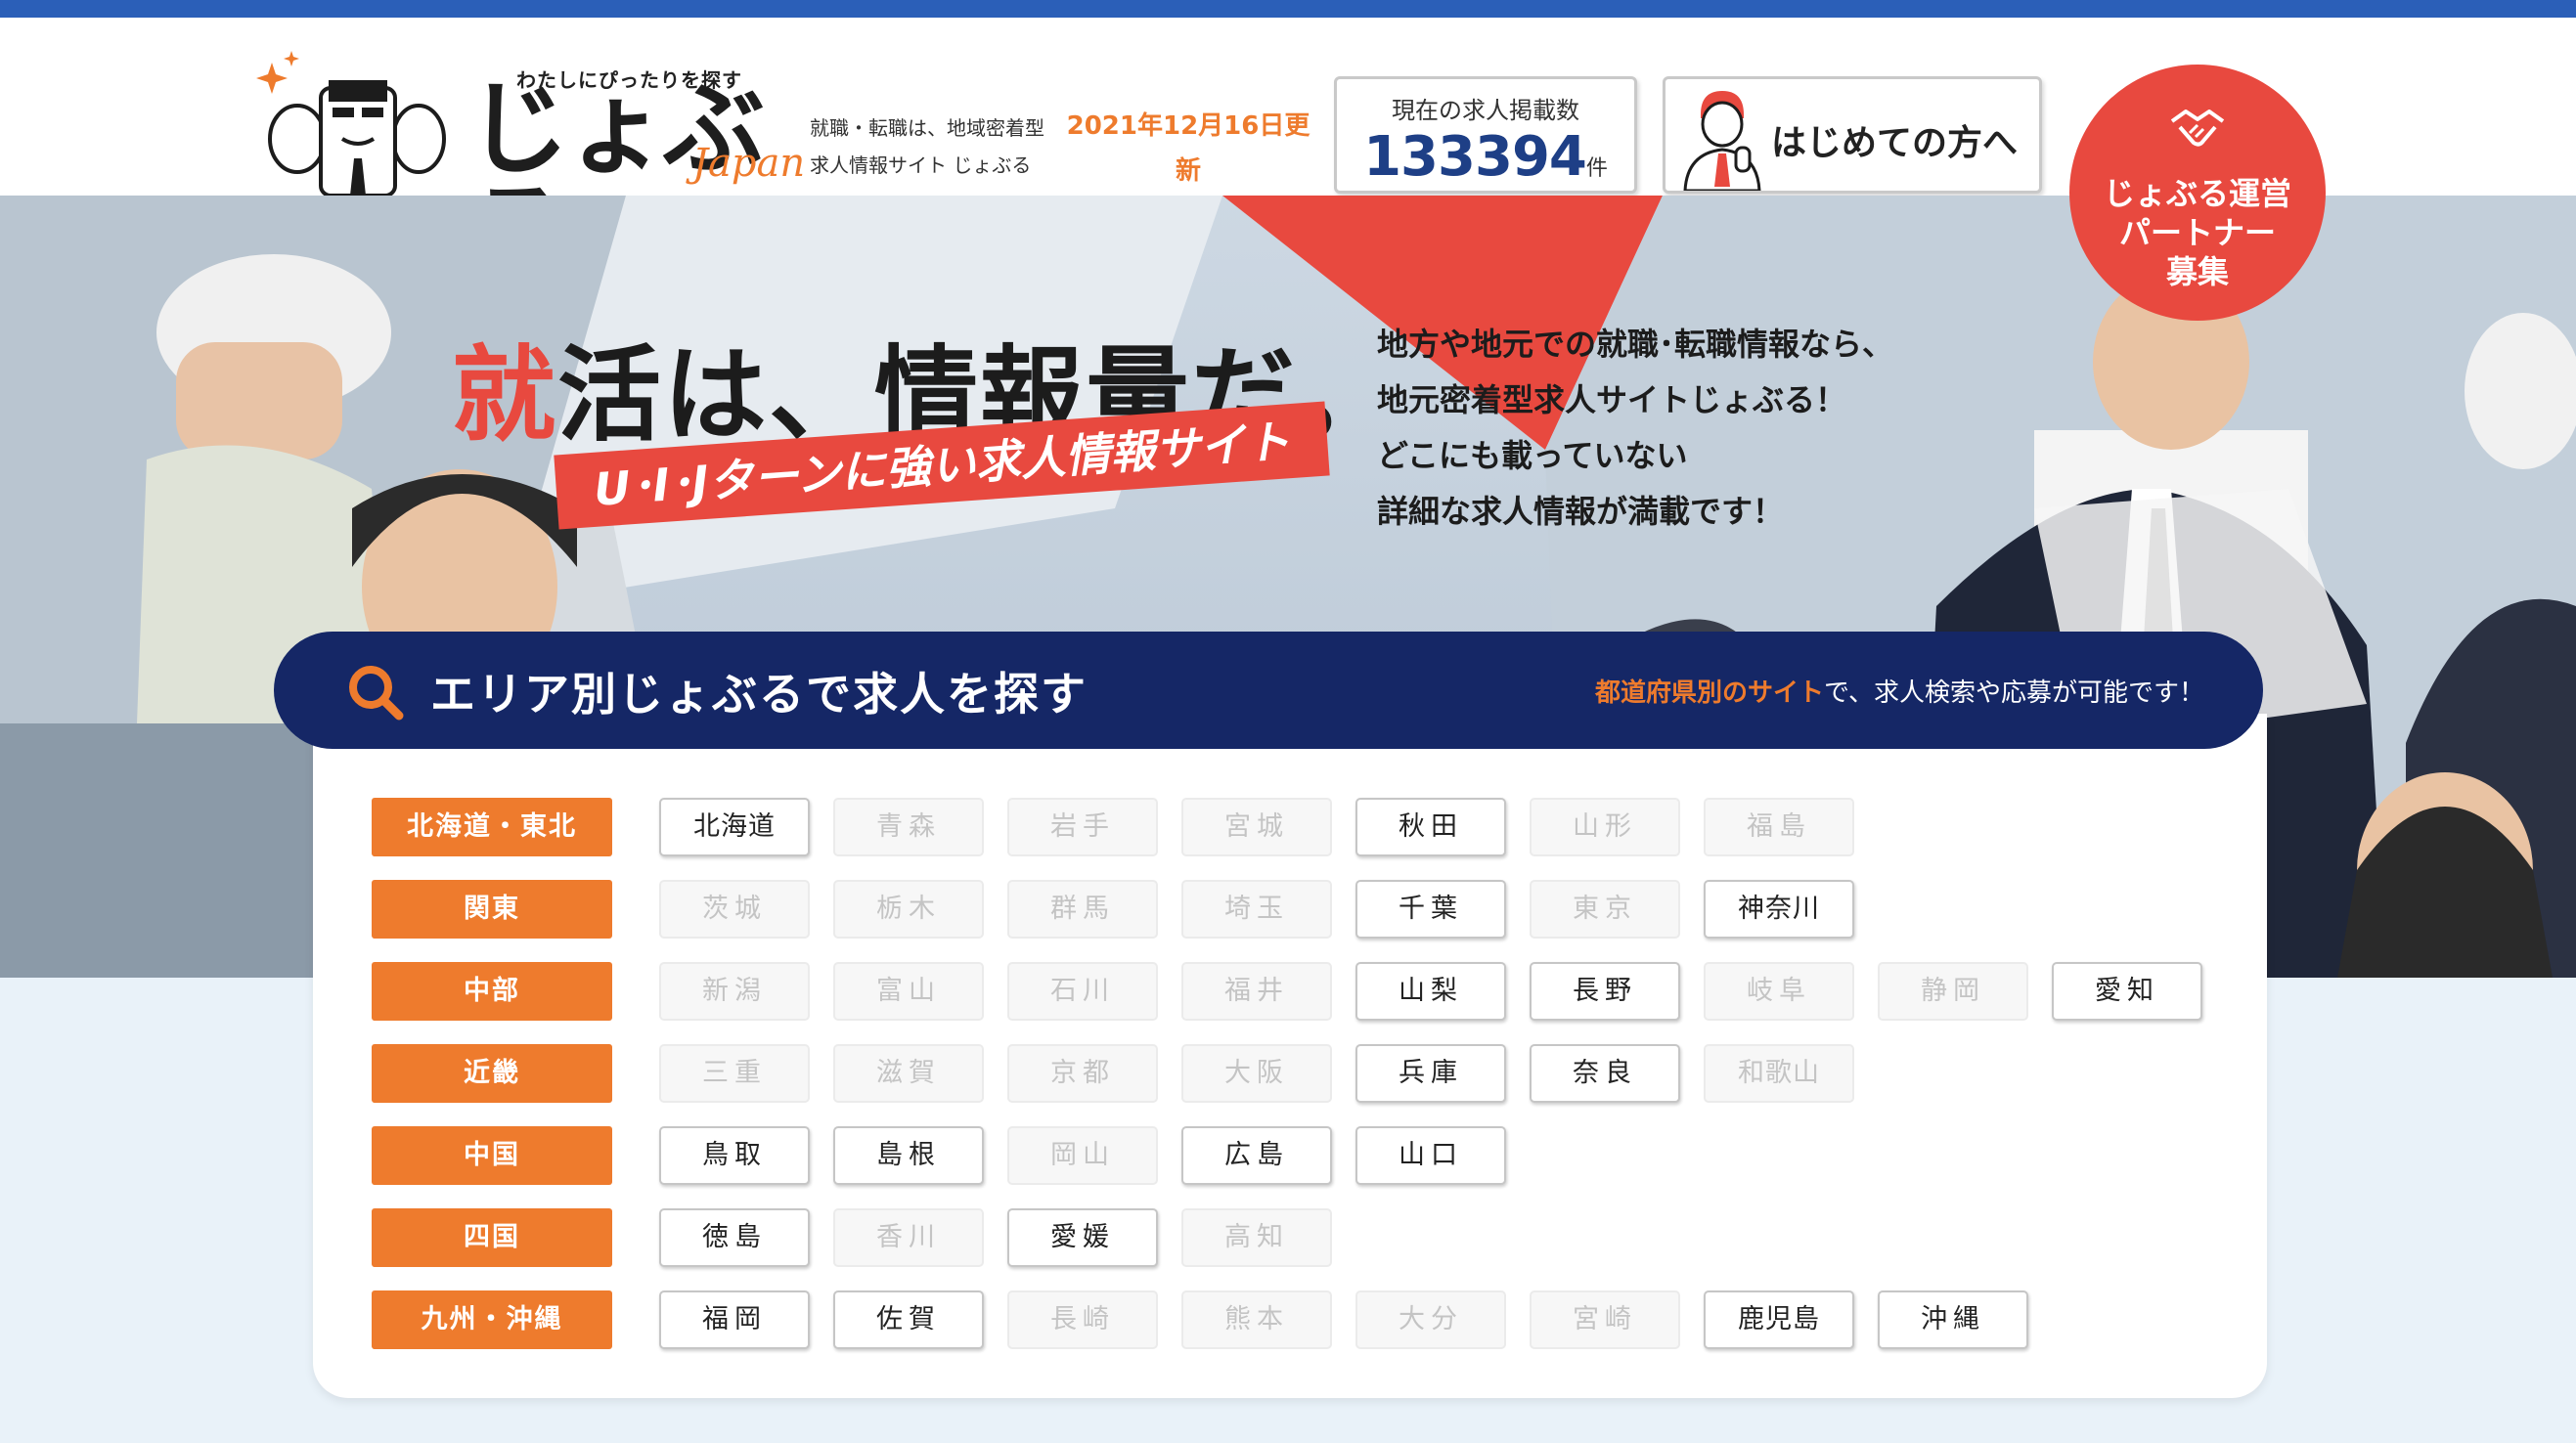  I want to click on prefecture-button: 茨城, so click(734, 910).